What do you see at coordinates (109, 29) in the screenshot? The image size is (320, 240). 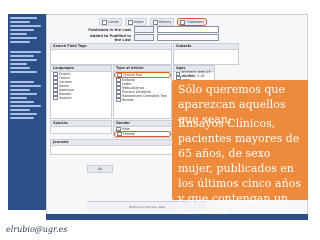 I see `field-label: Published in the Last` at bounding box center [109, 29].